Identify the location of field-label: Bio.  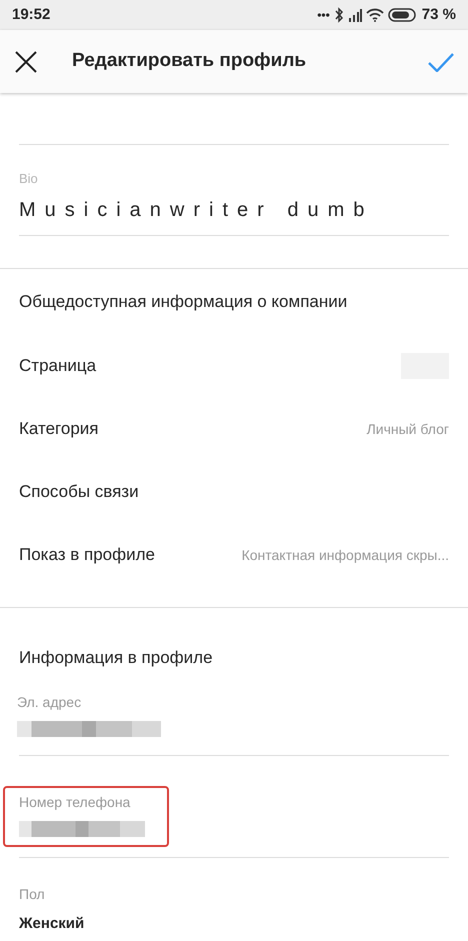
(29, 179).